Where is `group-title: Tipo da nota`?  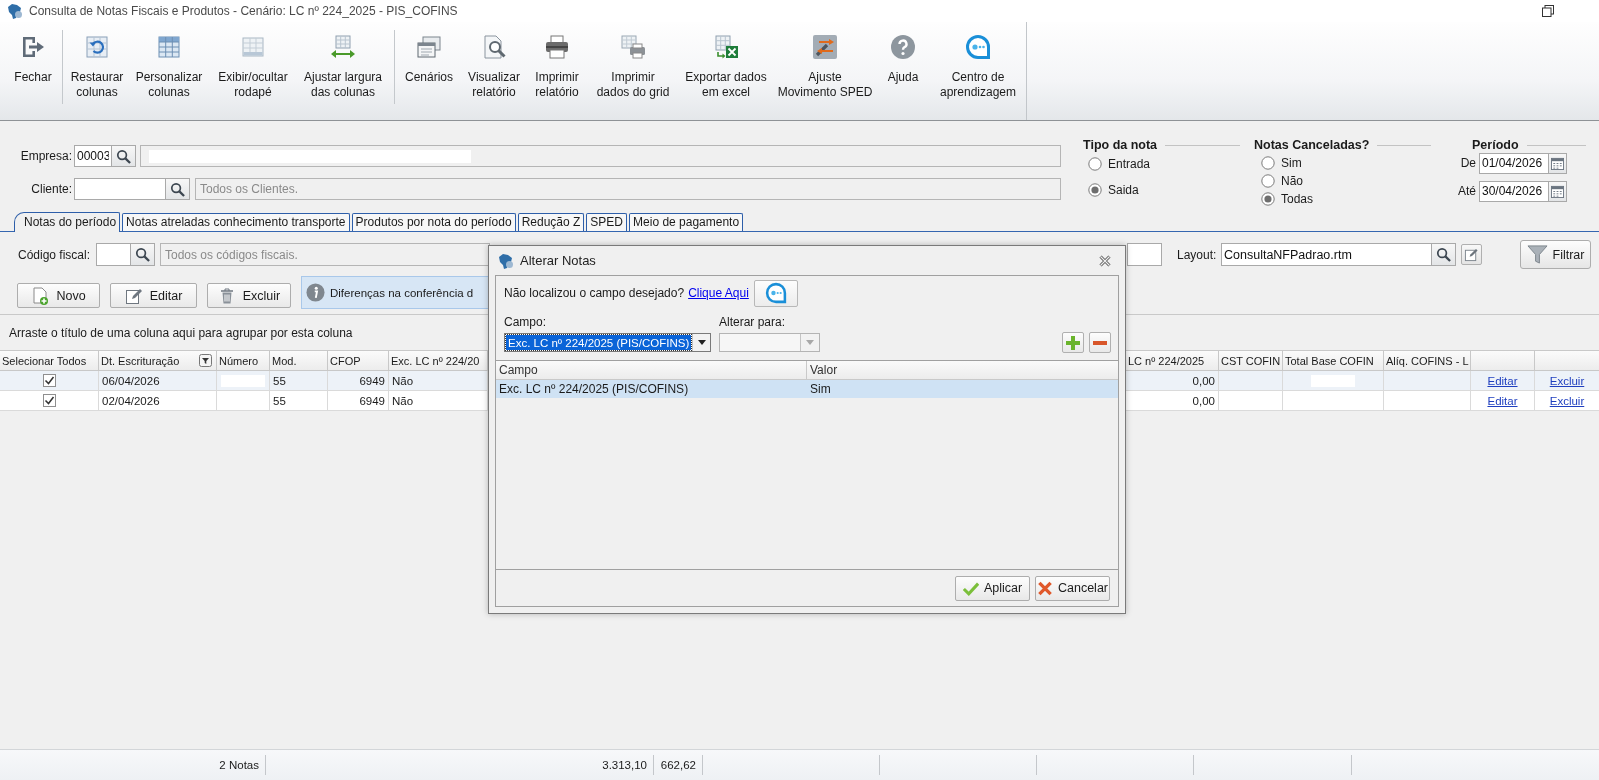 group-title: Tipo da nota is located at coordinates (1120, 145).